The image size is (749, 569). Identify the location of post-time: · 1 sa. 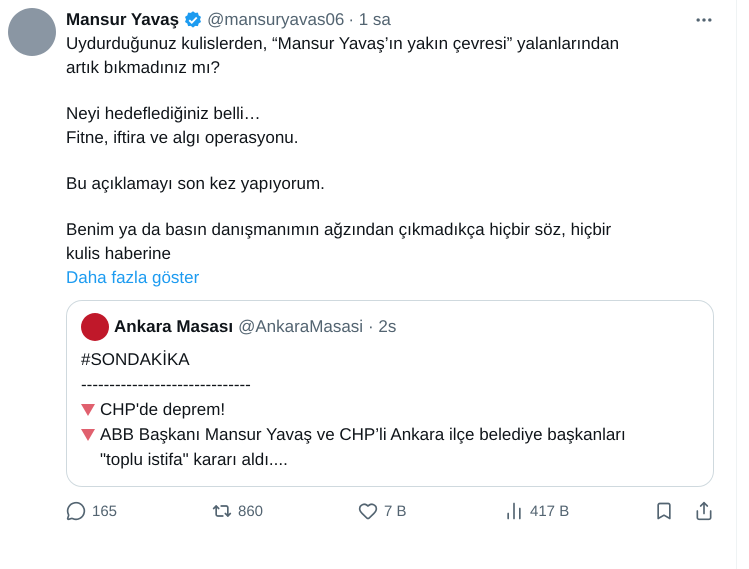
(369, 20).